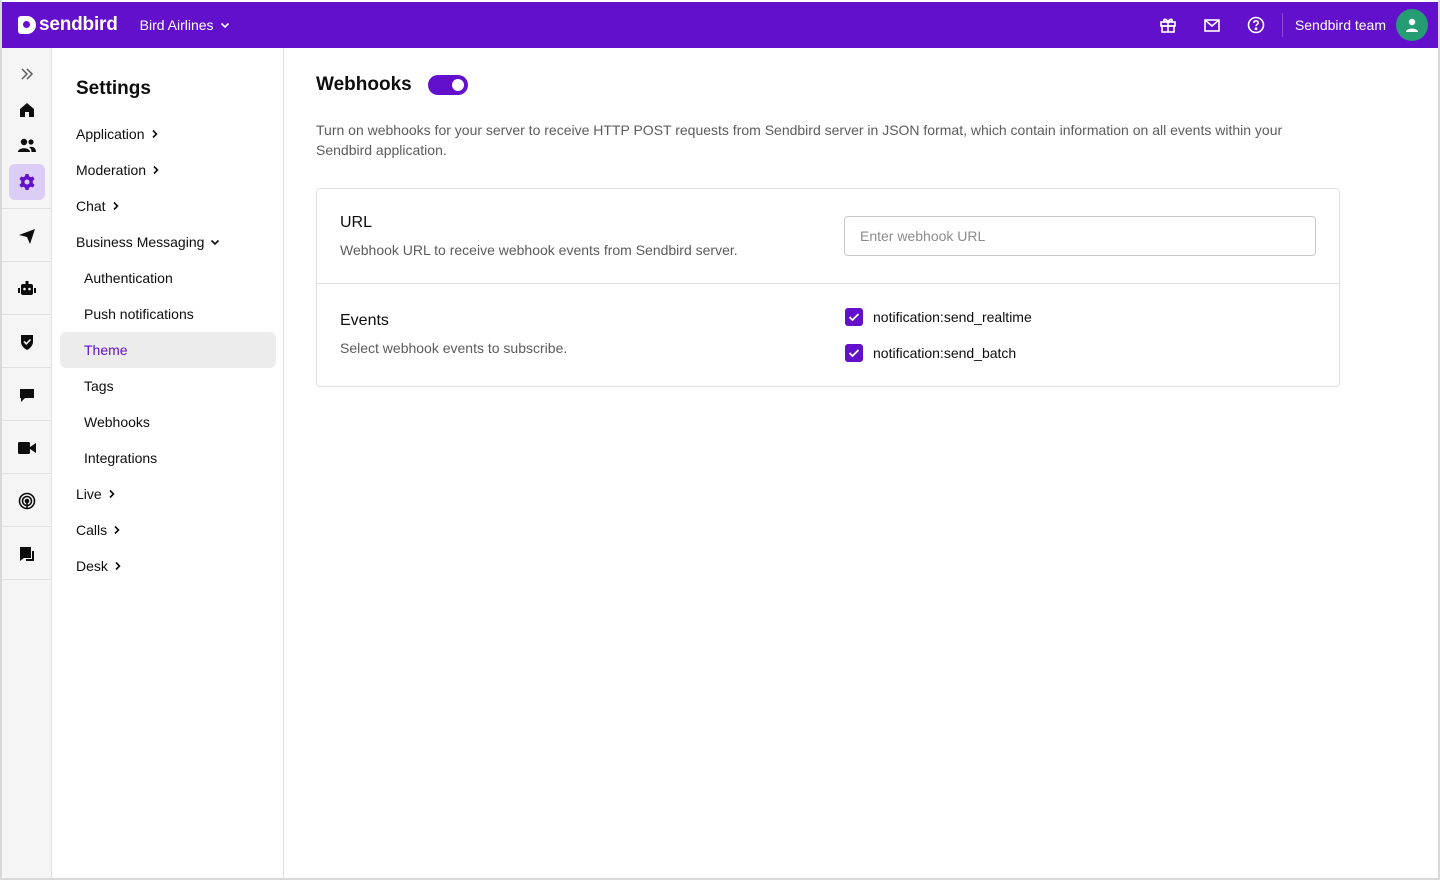 This screenshot has width=1440, height=880. I want to click on event-checkbox-send-realtime: notification:send_realtime, so click(938, 317).